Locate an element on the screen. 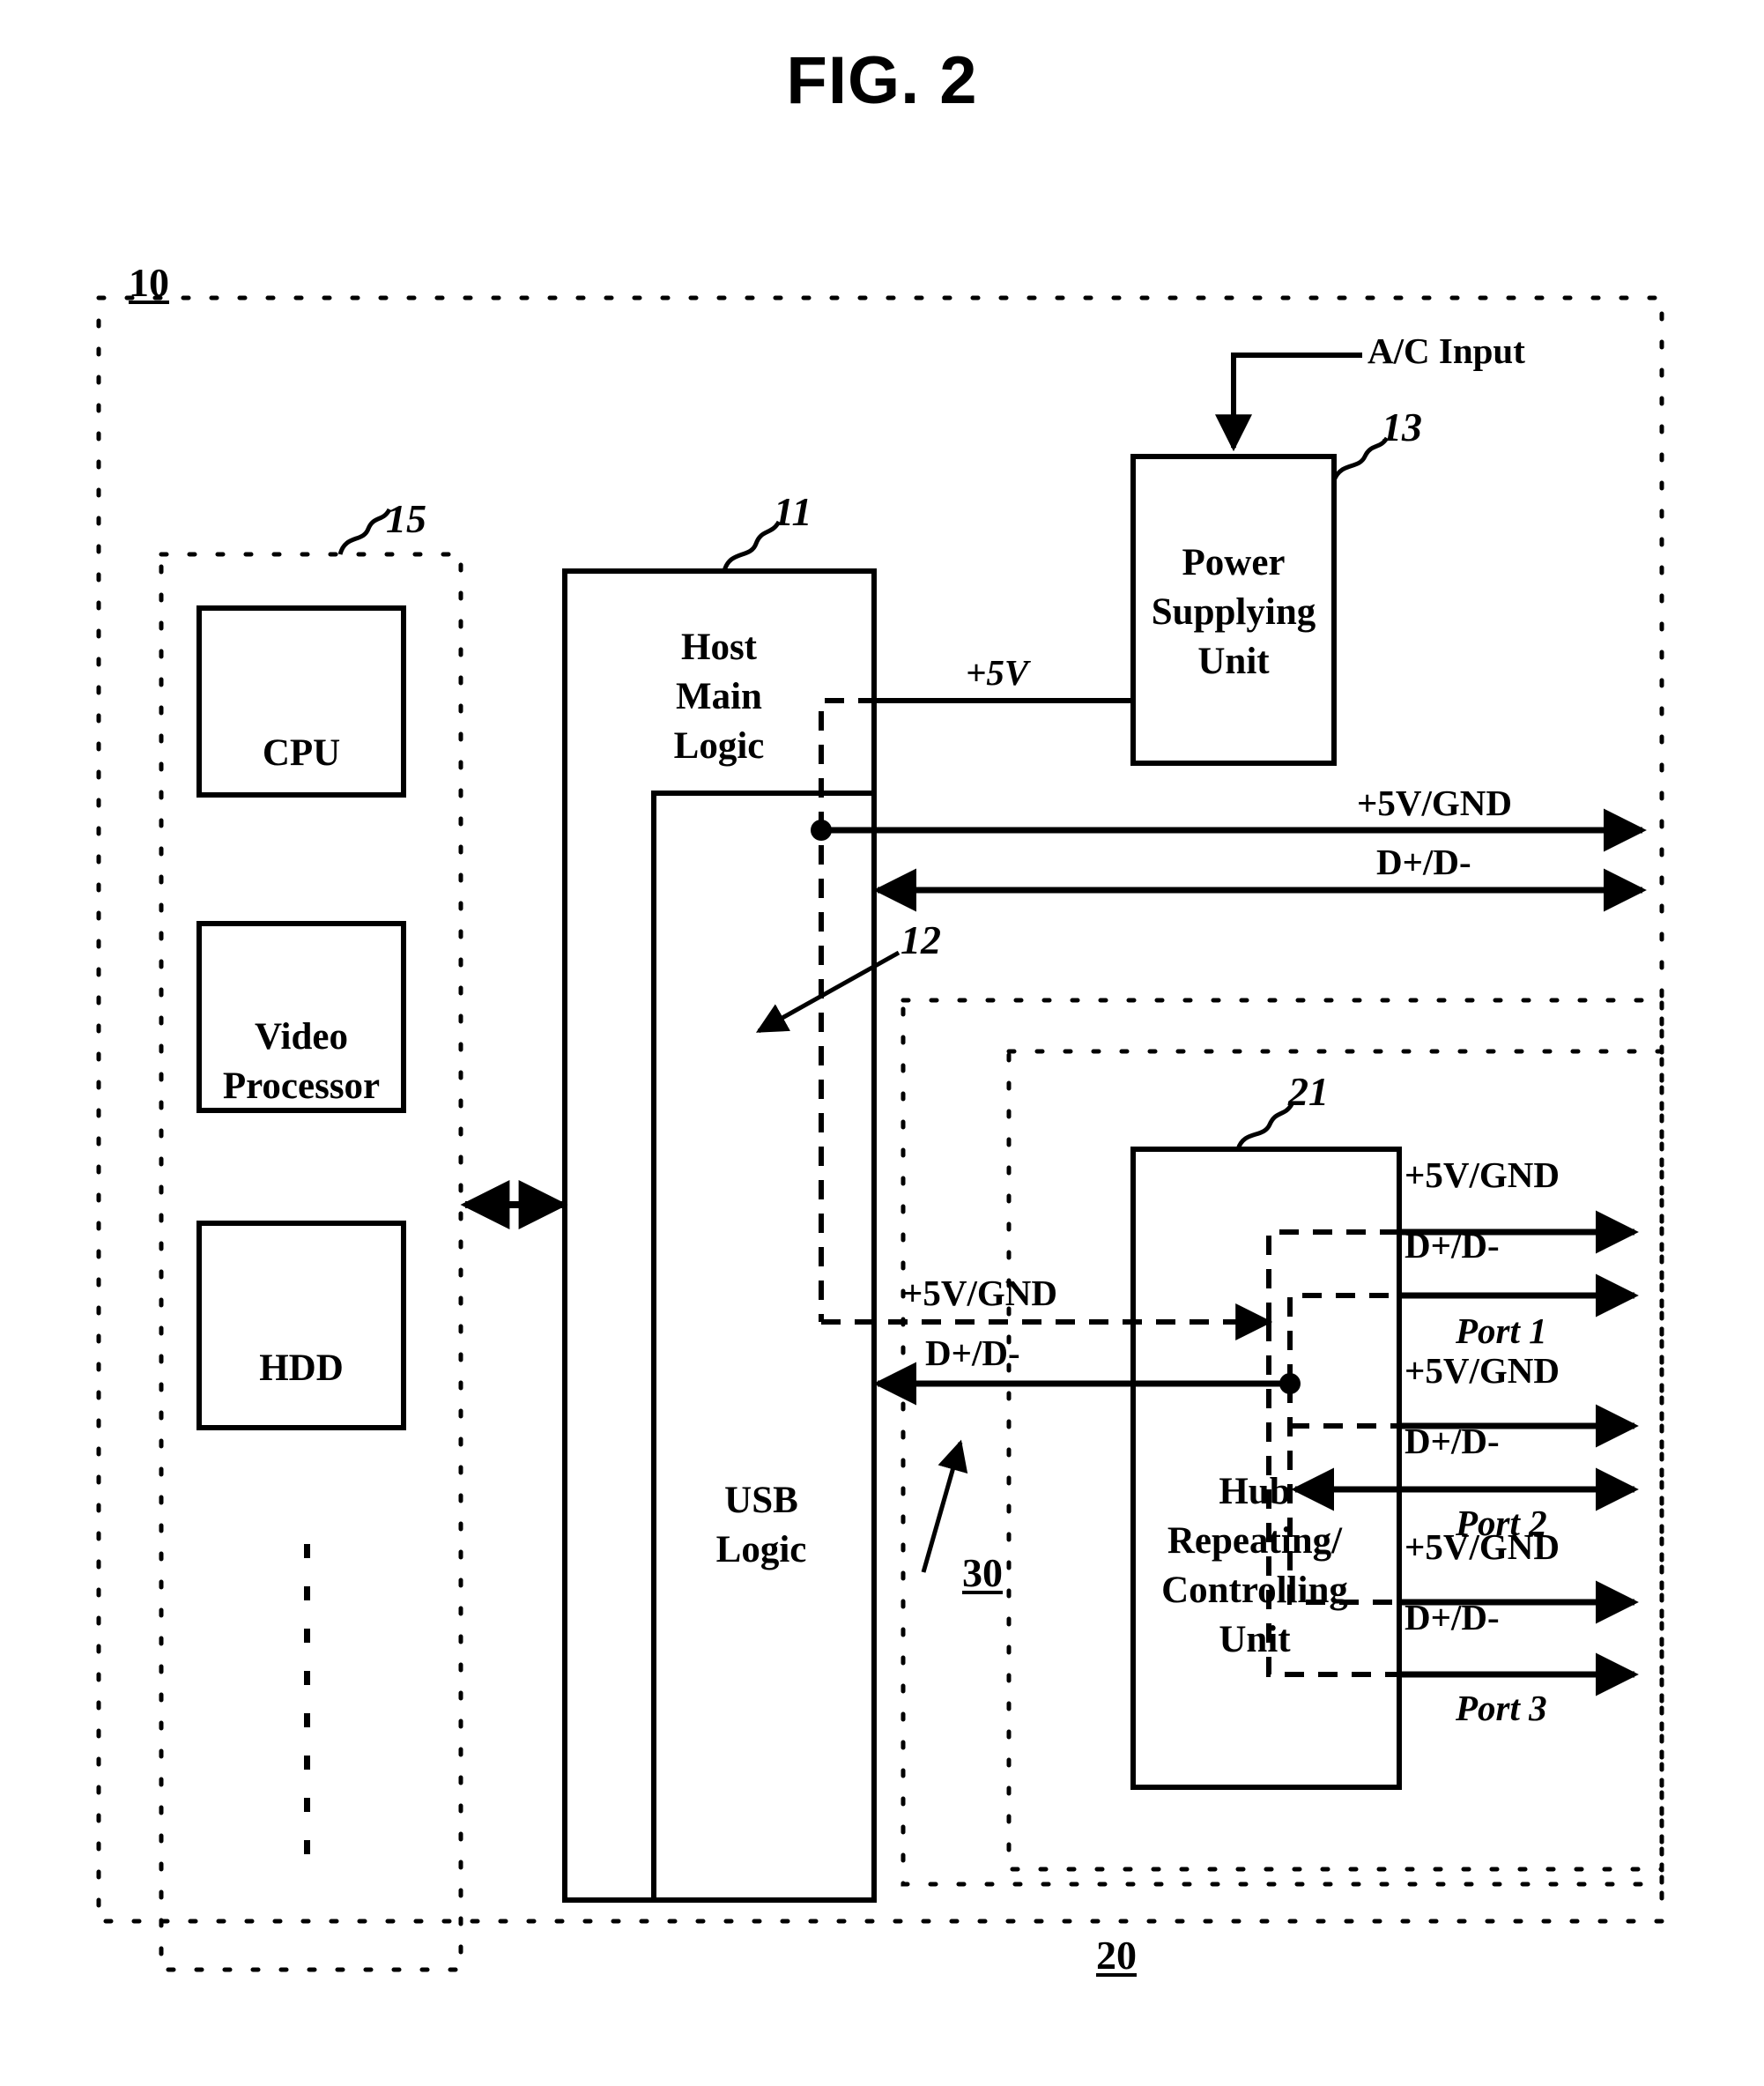  usb-logic-block is located at coordinates (764, 1347).